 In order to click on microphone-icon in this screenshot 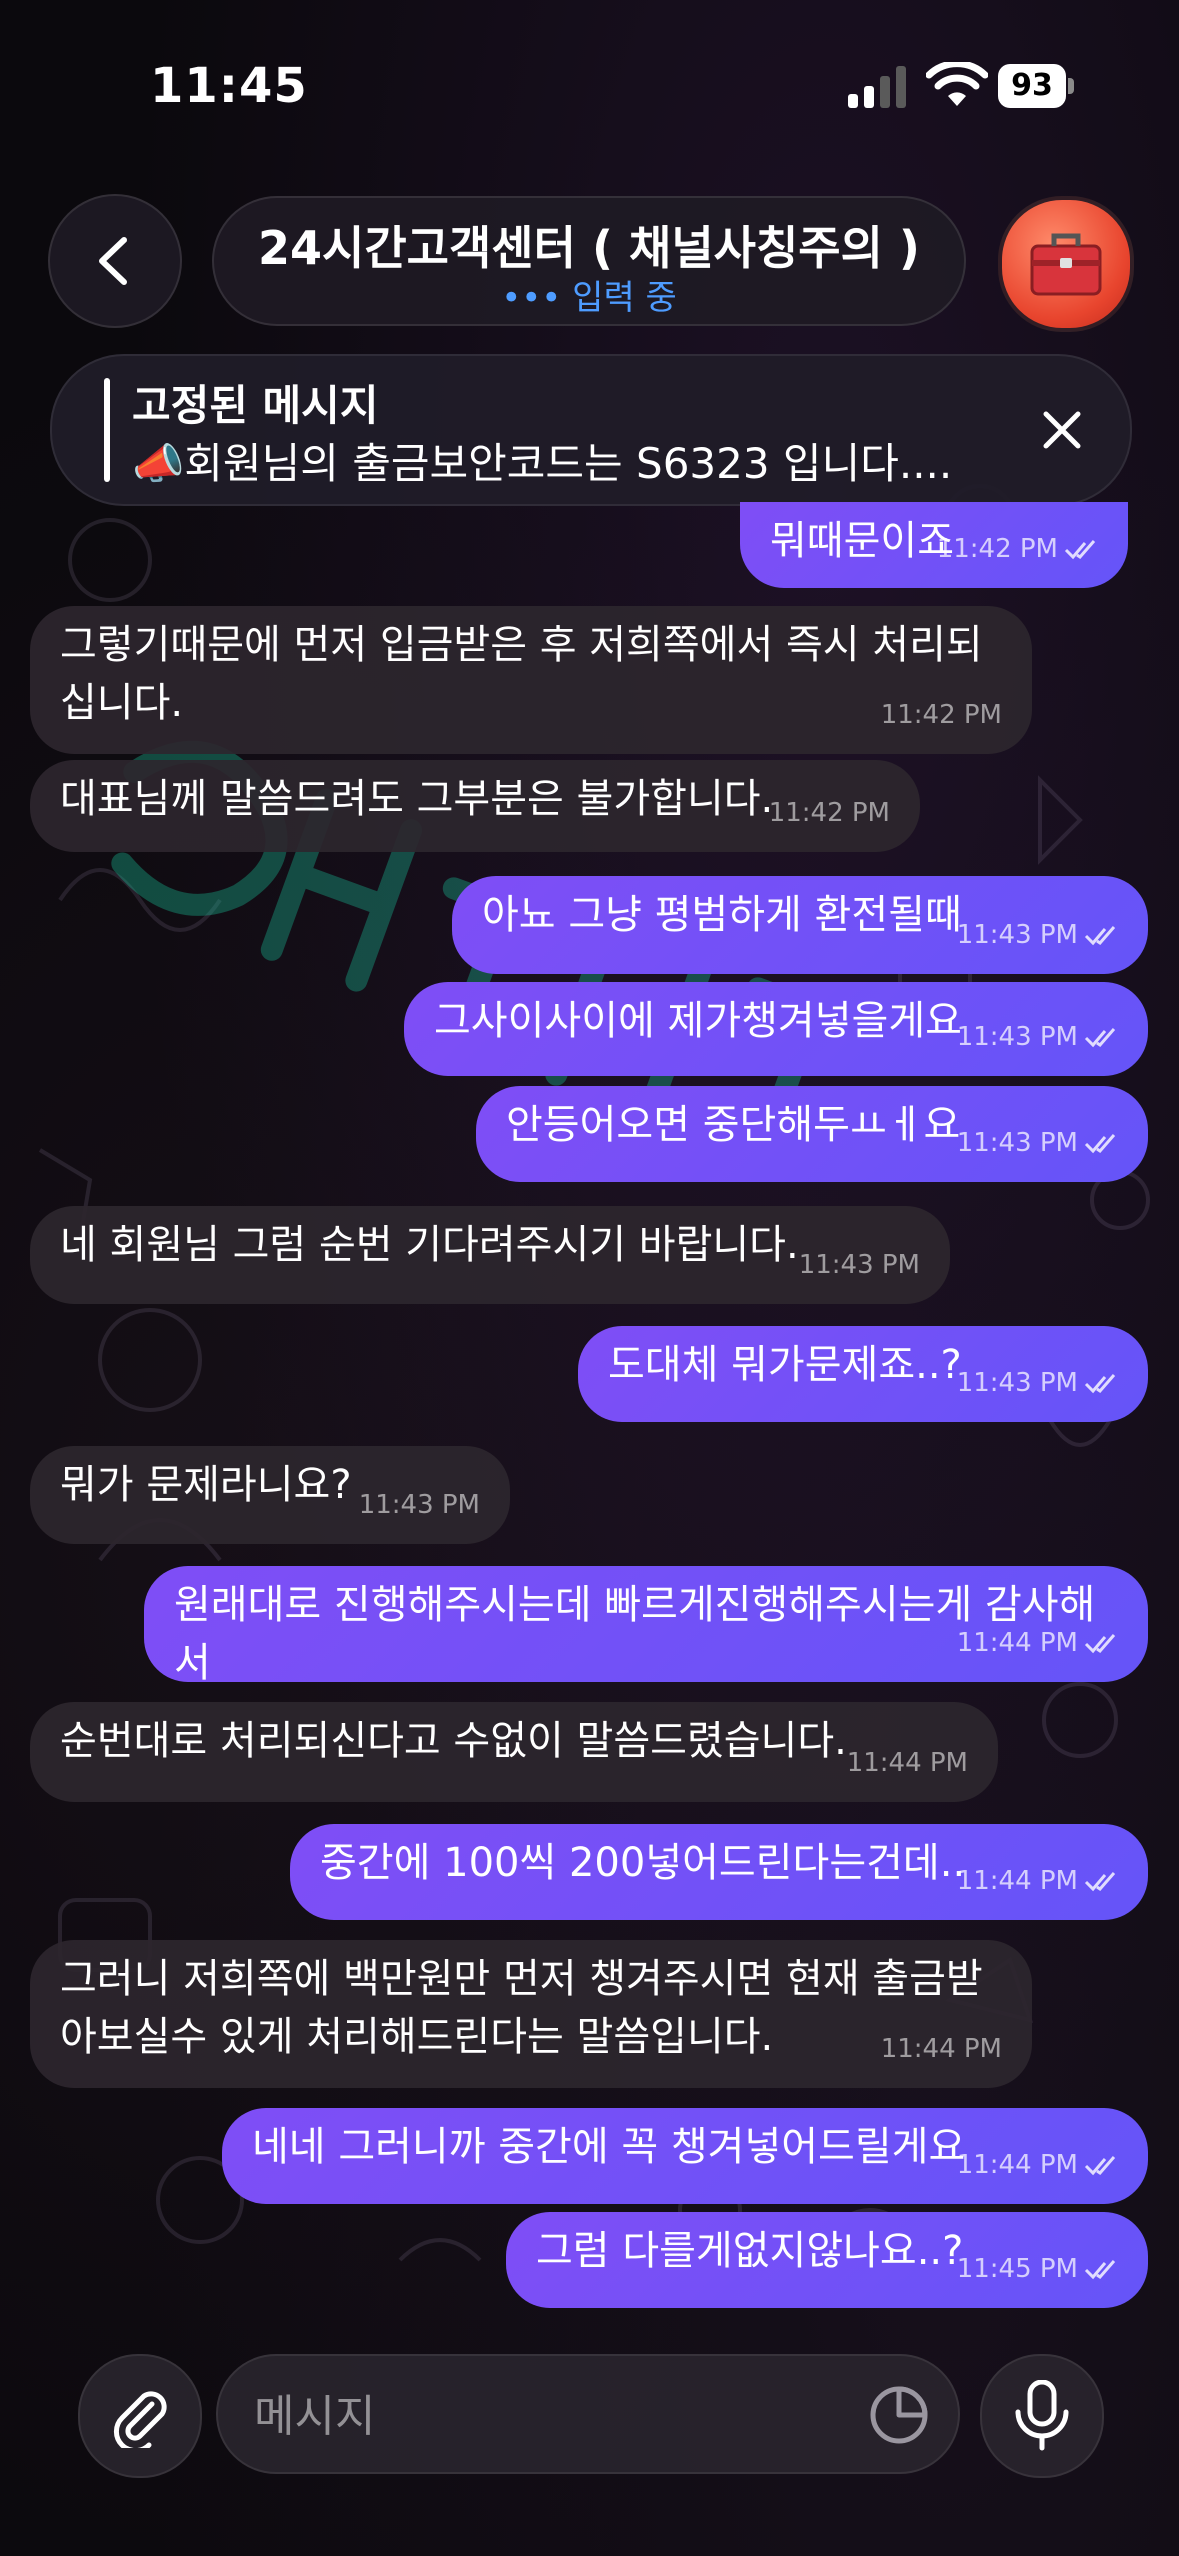, I will do `click(1042, 2415)`.